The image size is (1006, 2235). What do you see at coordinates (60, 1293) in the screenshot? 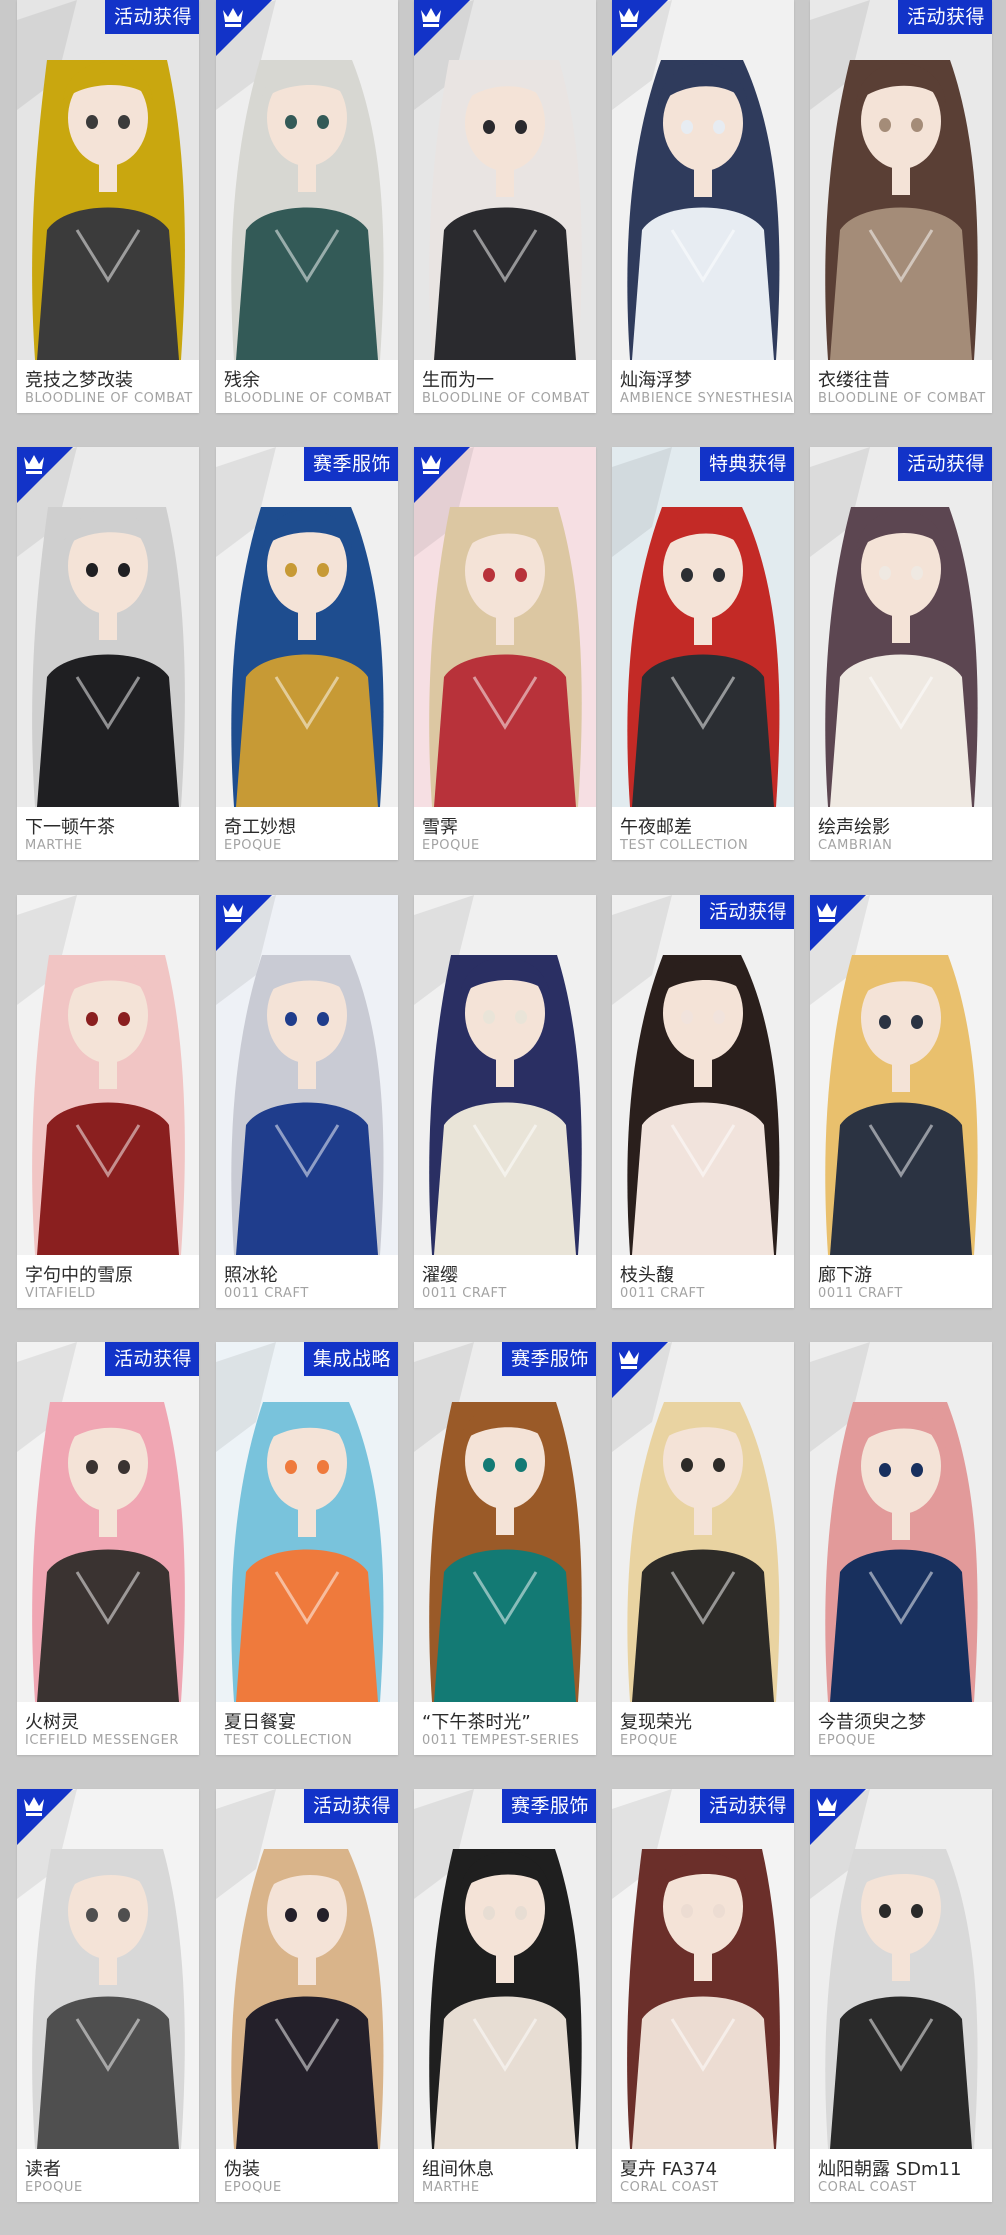
I see `skin-series: VITAFIELD` at bounding box center [60, 1293].